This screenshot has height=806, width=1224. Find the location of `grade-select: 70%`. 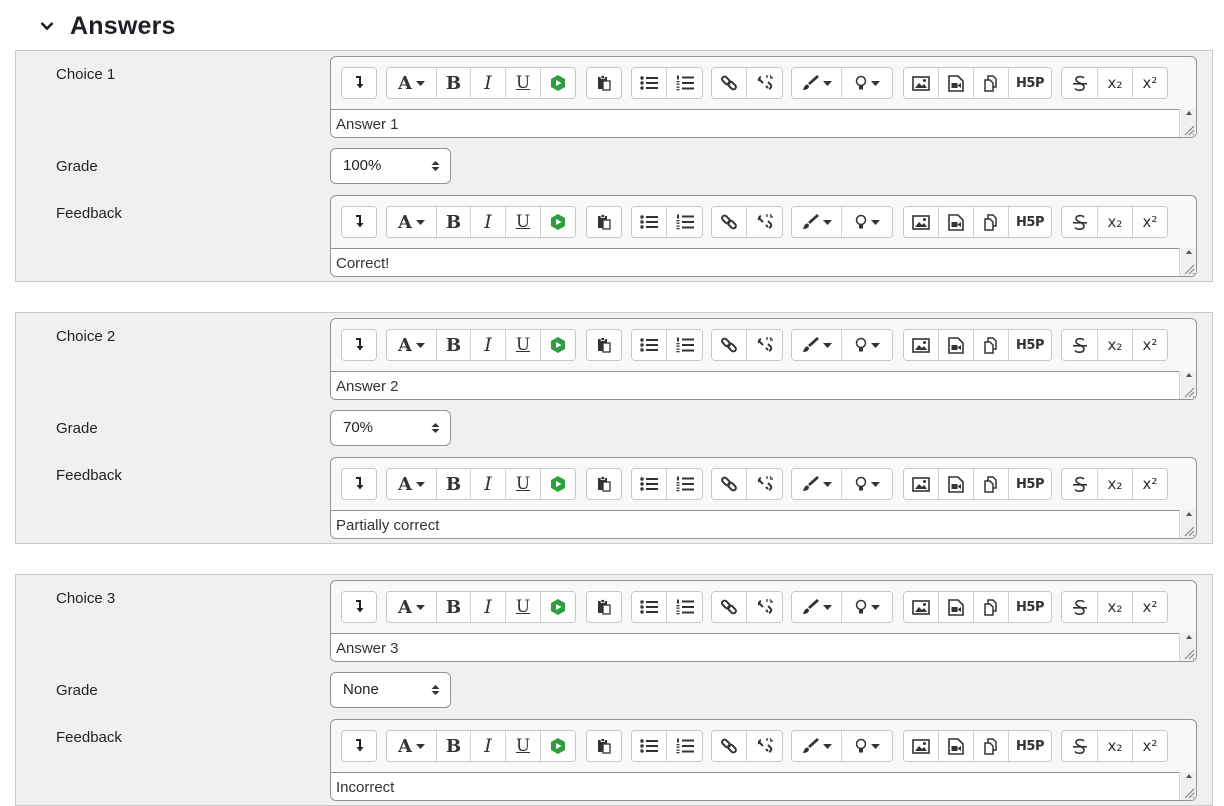

grade-select: 70% is located at coordinates (390, 428).